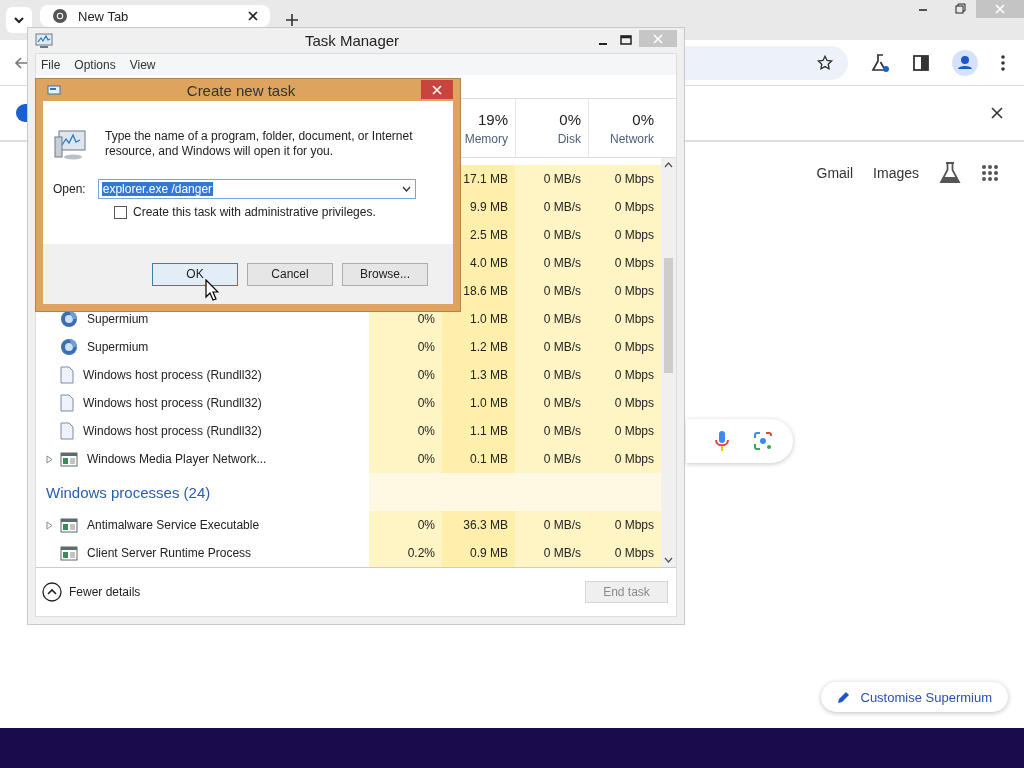 This screenshot has width=1024, height=768. Describe the element at coordinates (486, 138) in the screenshot. I see `column-label: Memory` at that location.